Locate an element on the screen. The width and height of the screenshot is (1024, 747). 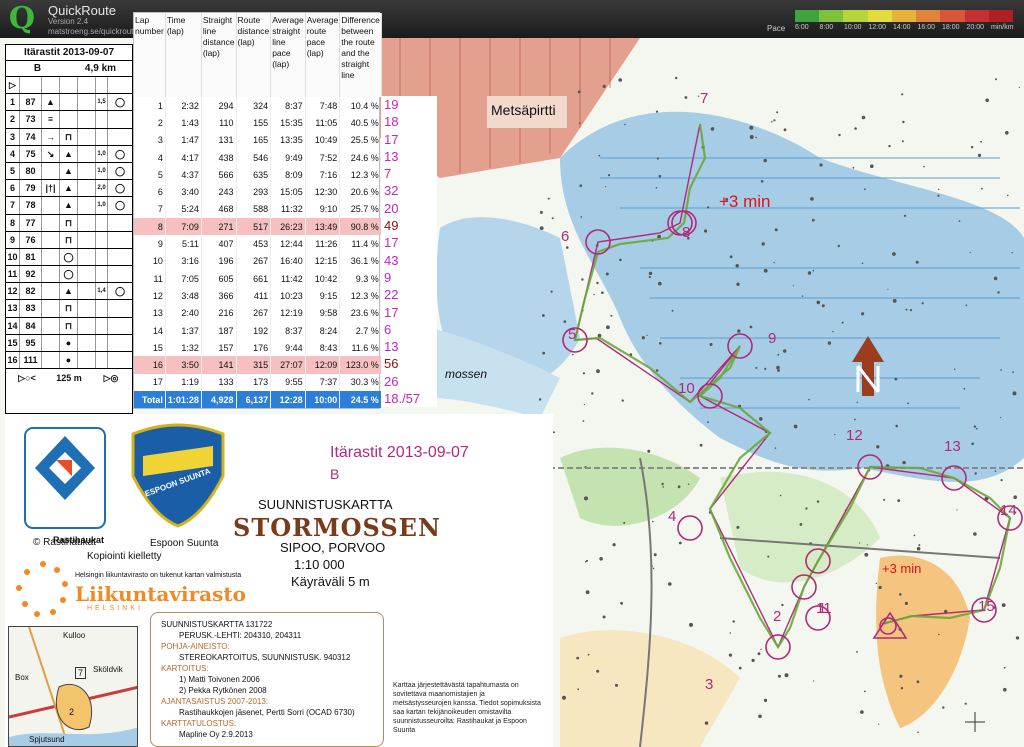
lap-placement: 19 is located at coordinates (391, 104).